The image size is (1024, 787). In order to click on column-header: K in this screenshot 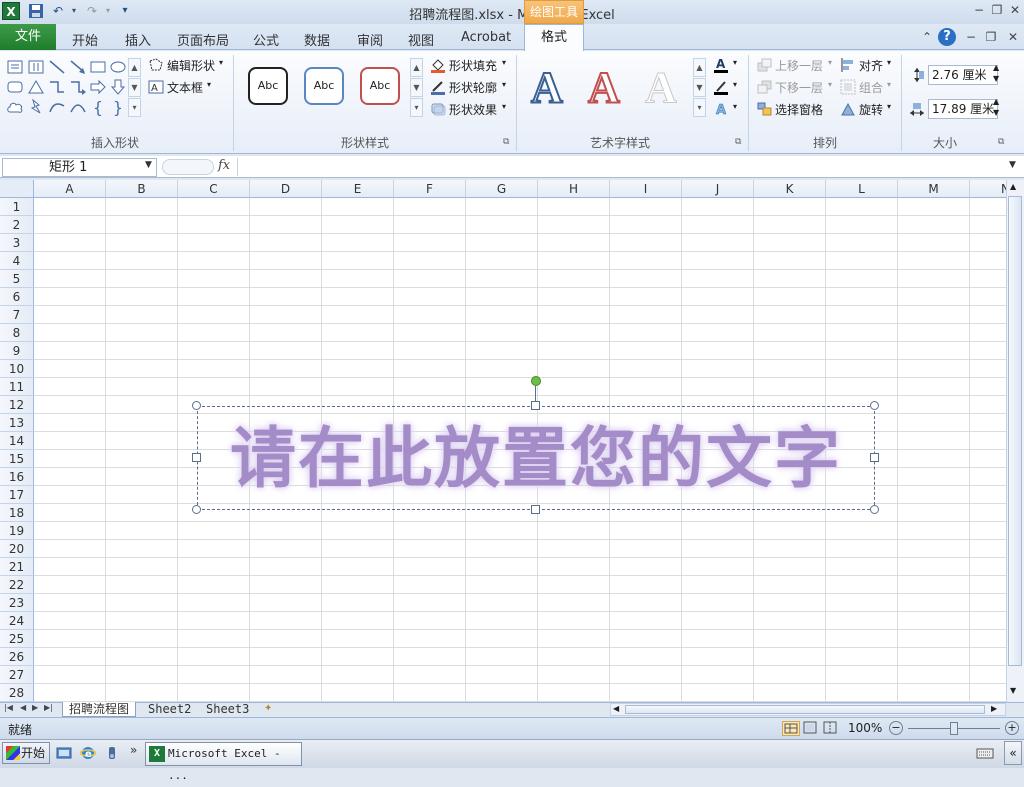, I will do `click(790, 189)`.